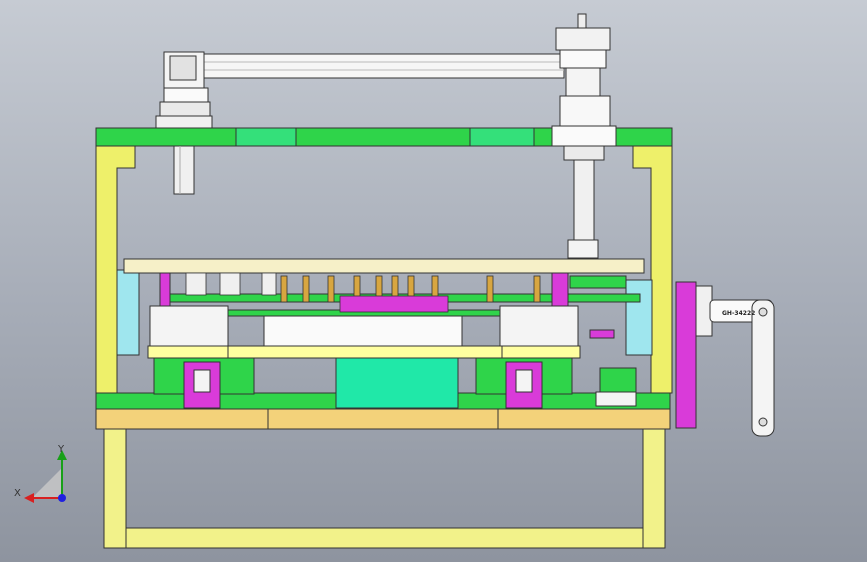 This screenshot has width=867, height=562. I want to click on top-arm, so click(382, 66).